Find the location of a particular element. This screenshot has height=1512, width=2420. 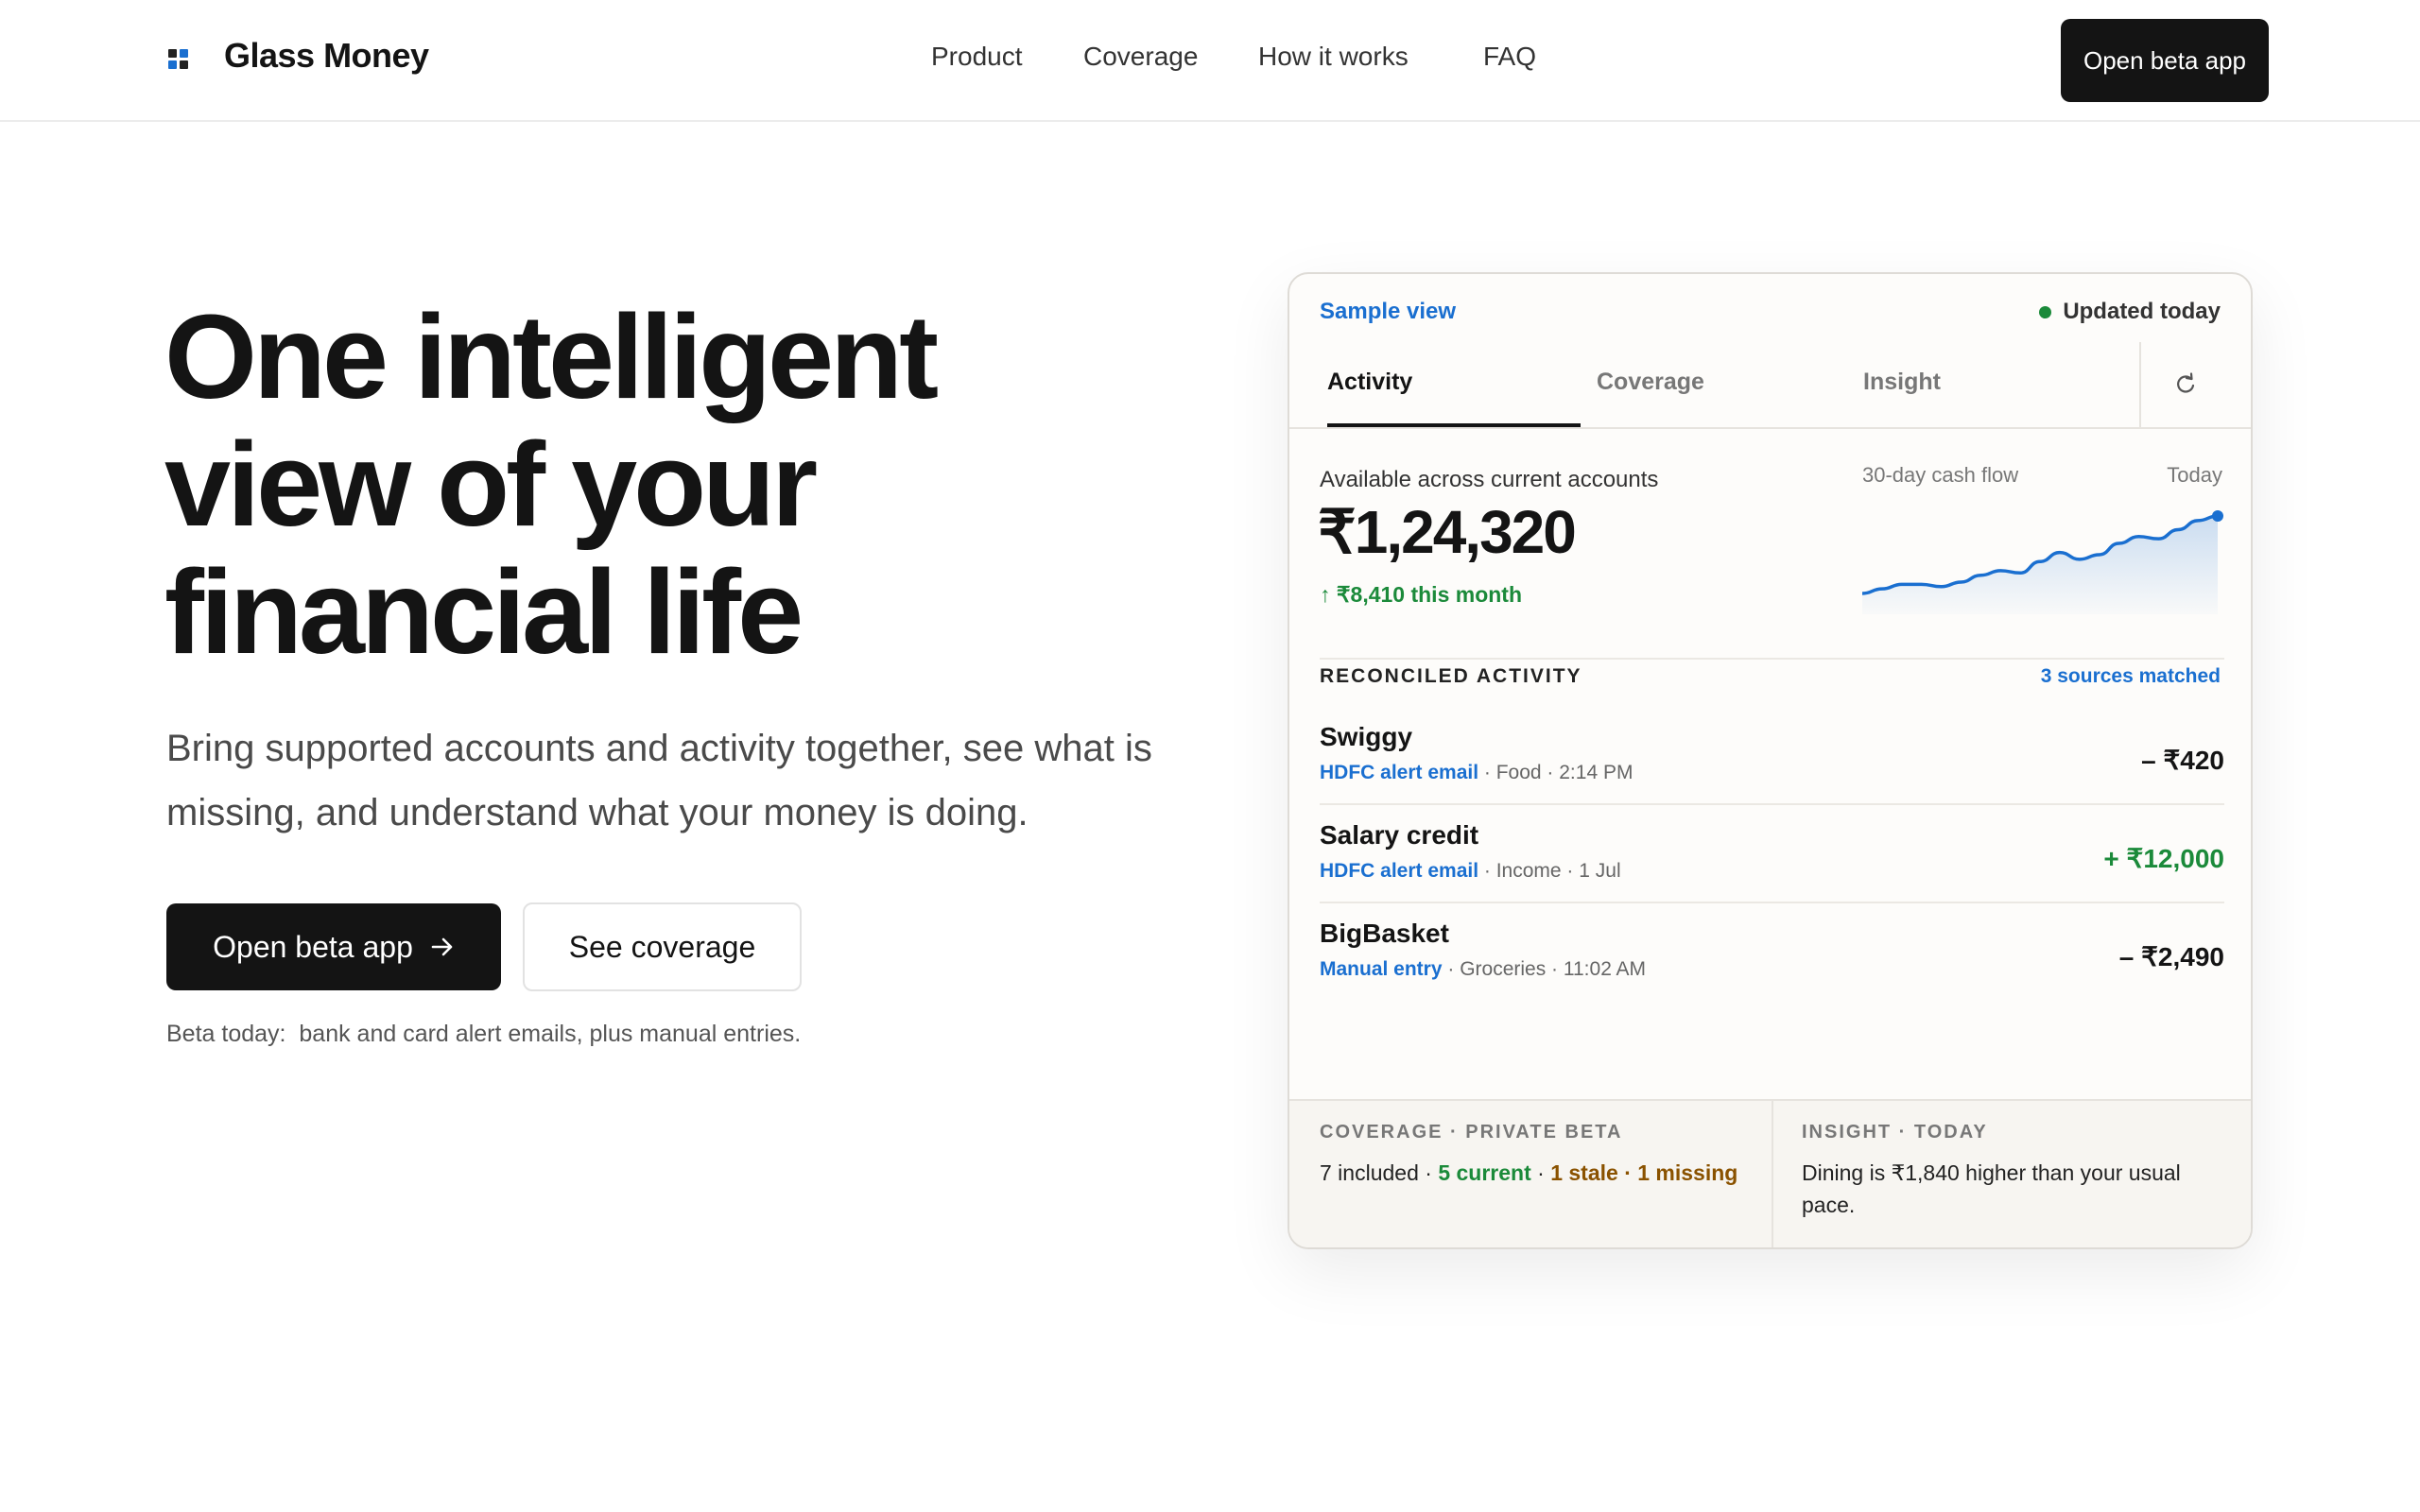

balance-change-text: ₹8,410 this month is located at coordinates (1430, 594).